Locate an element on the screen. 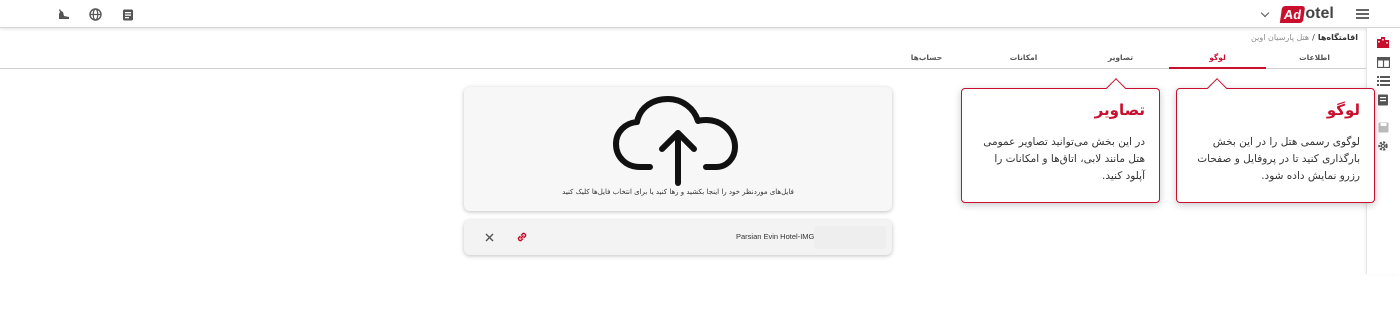 This screenshot has width=1400, height=317. brand-logo: Ad otel is located at coordinates (1306, 14).